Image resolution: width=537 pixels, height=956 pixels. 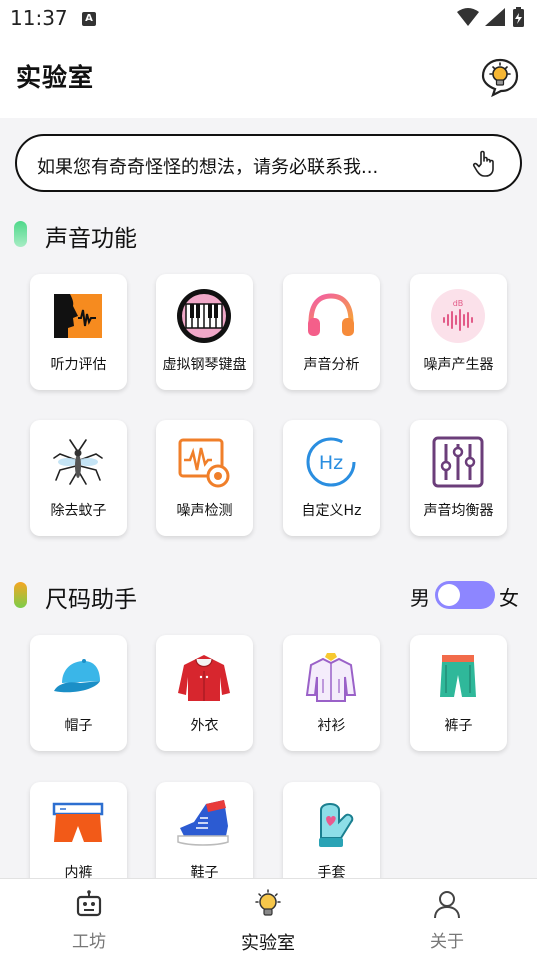 What do you see at coordinates (268, 18) in the screenshot?
I see `status-bar: 11:37 A` at bounding box center [268, 18].